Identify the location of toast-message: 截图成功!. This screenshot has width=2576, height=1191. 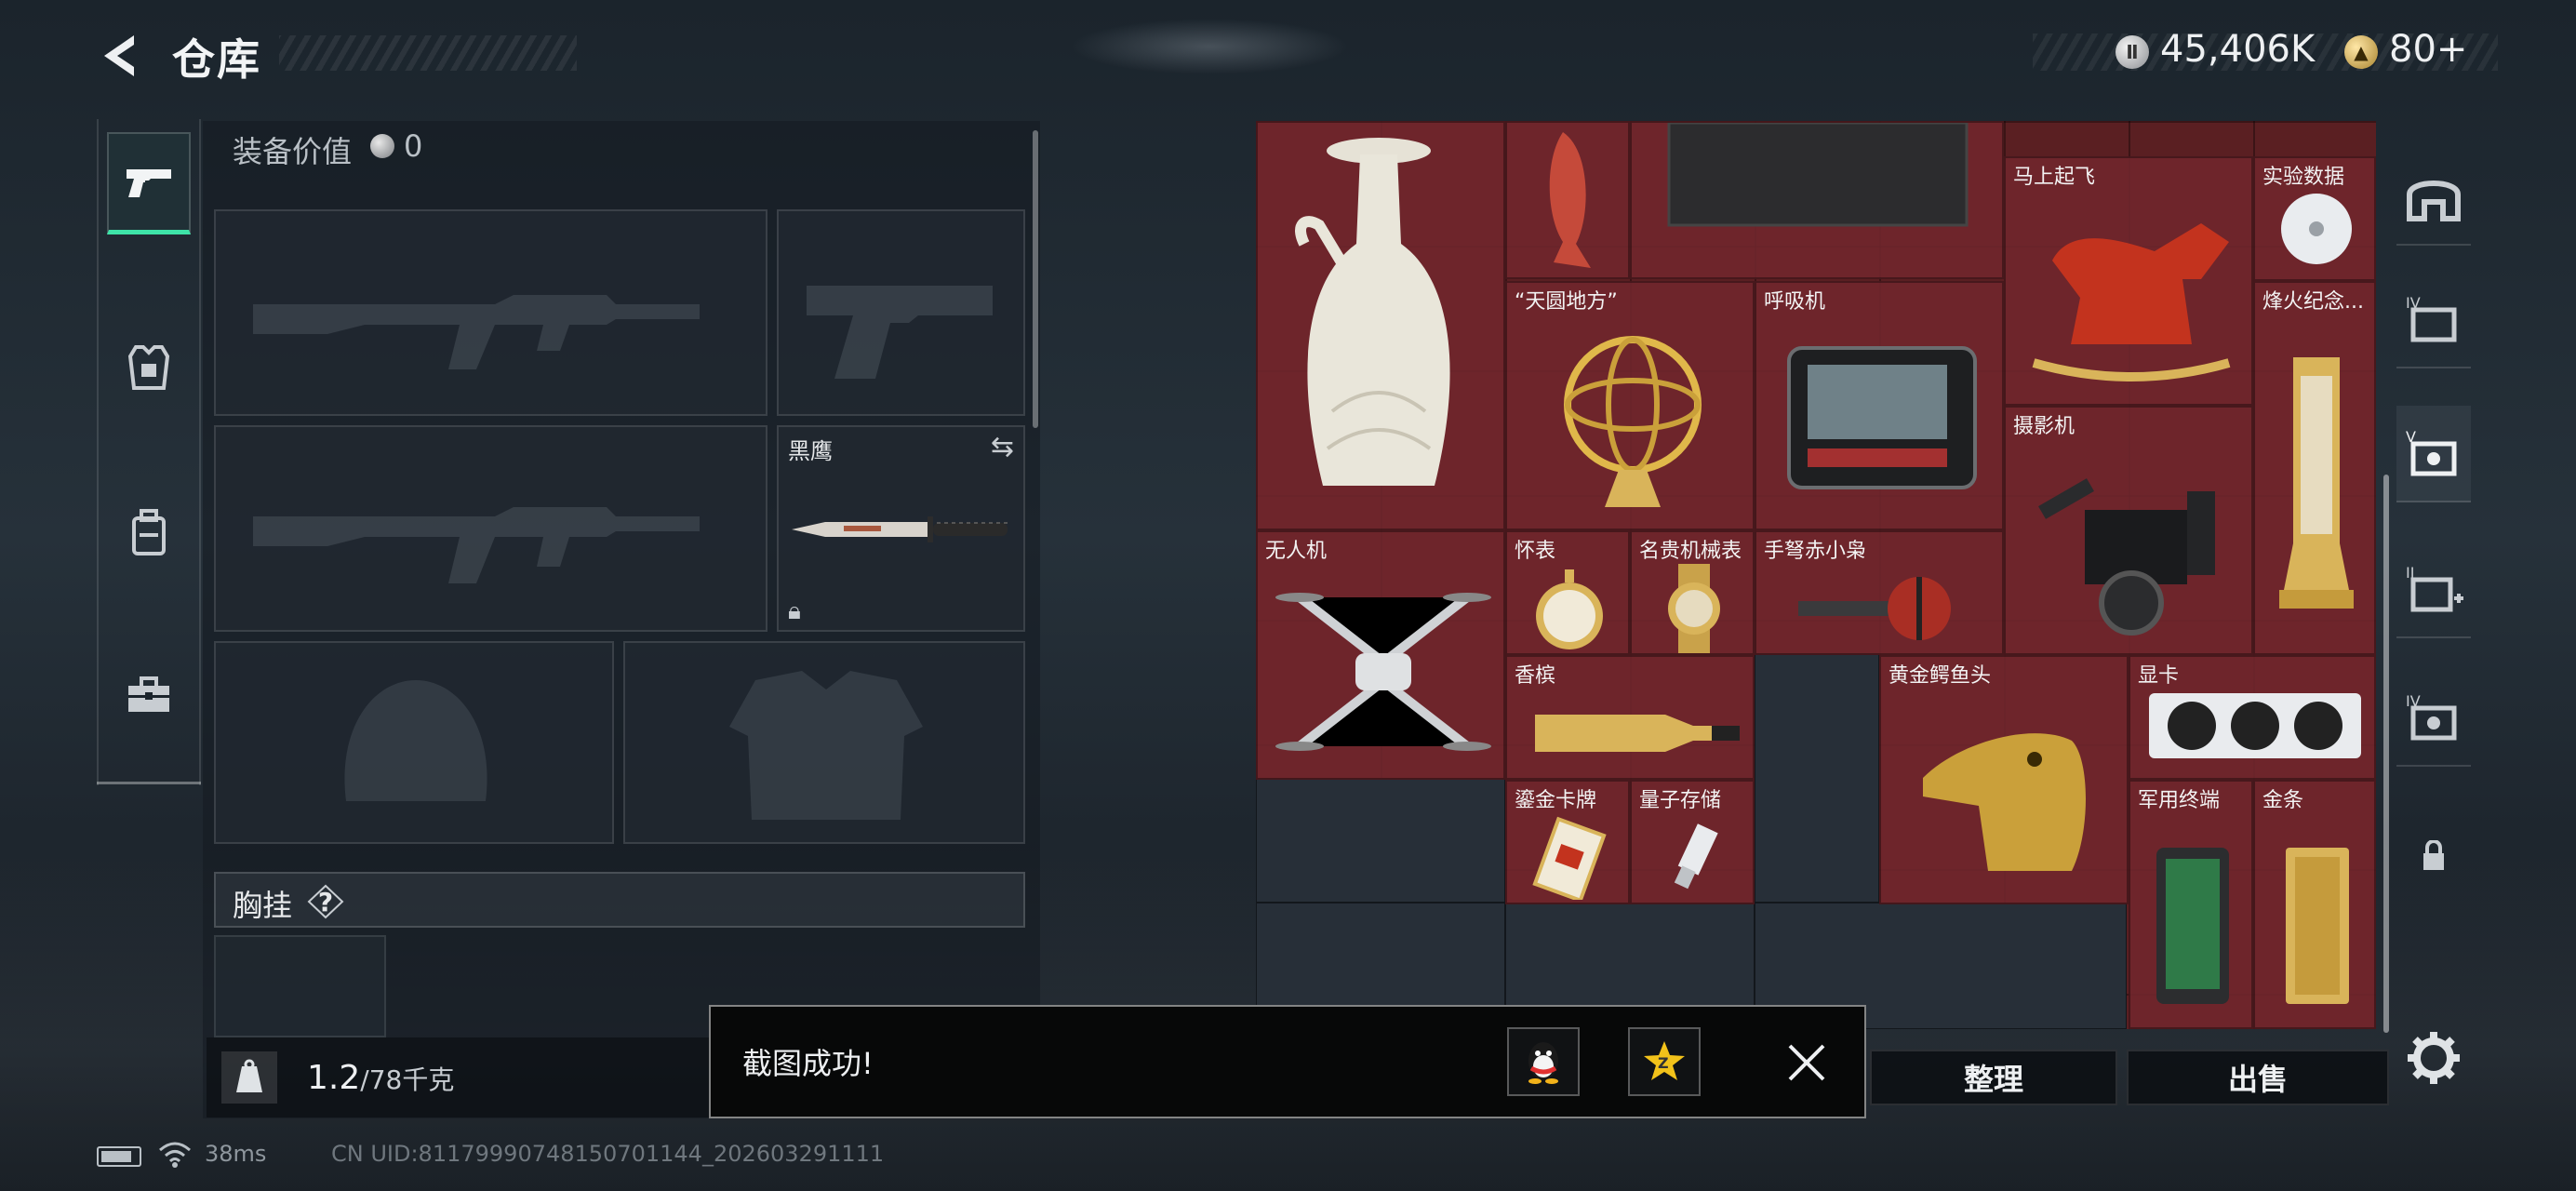
(808, 1063).